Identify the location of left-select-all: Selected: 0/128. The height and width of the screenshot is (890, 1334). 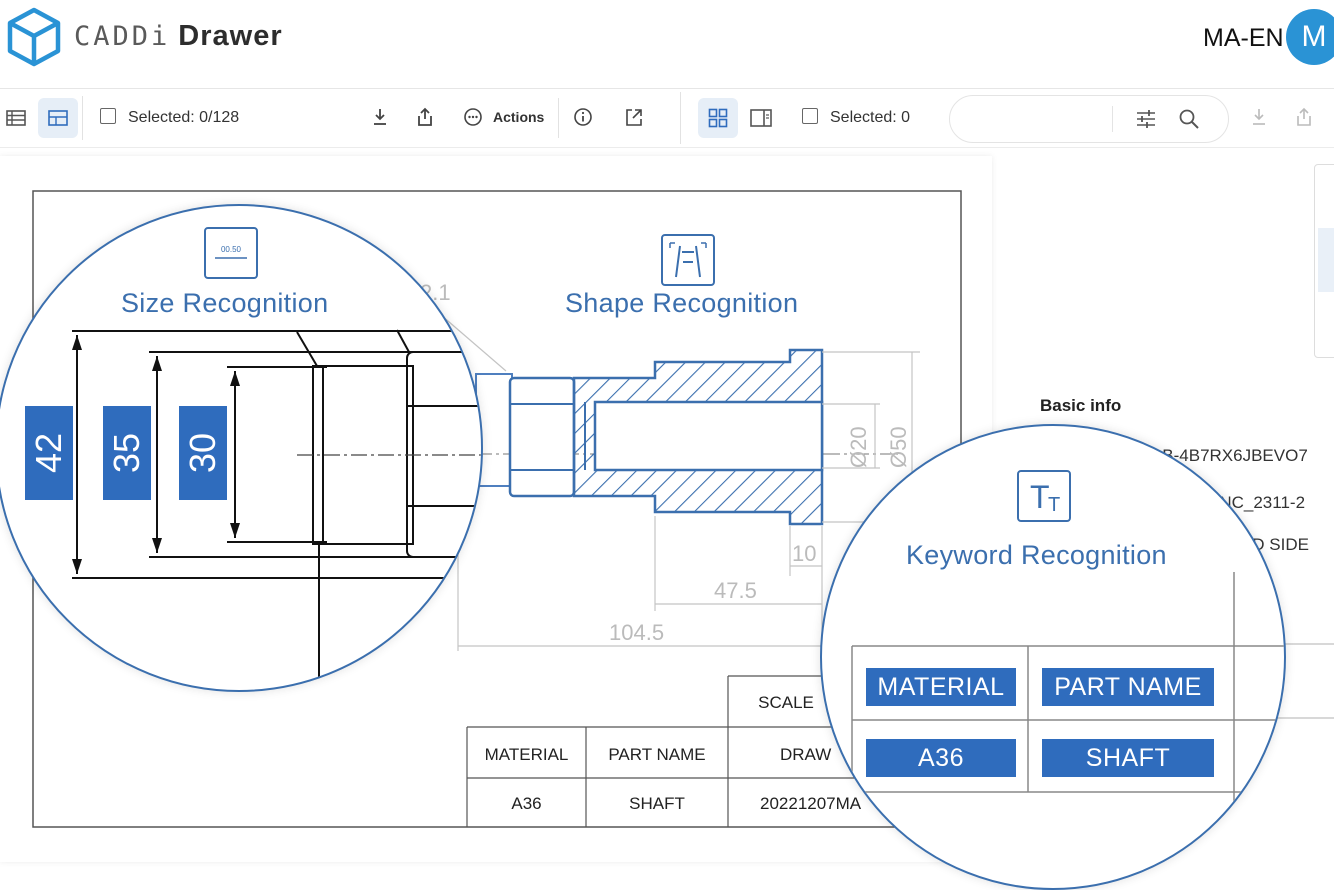
(169, 117).